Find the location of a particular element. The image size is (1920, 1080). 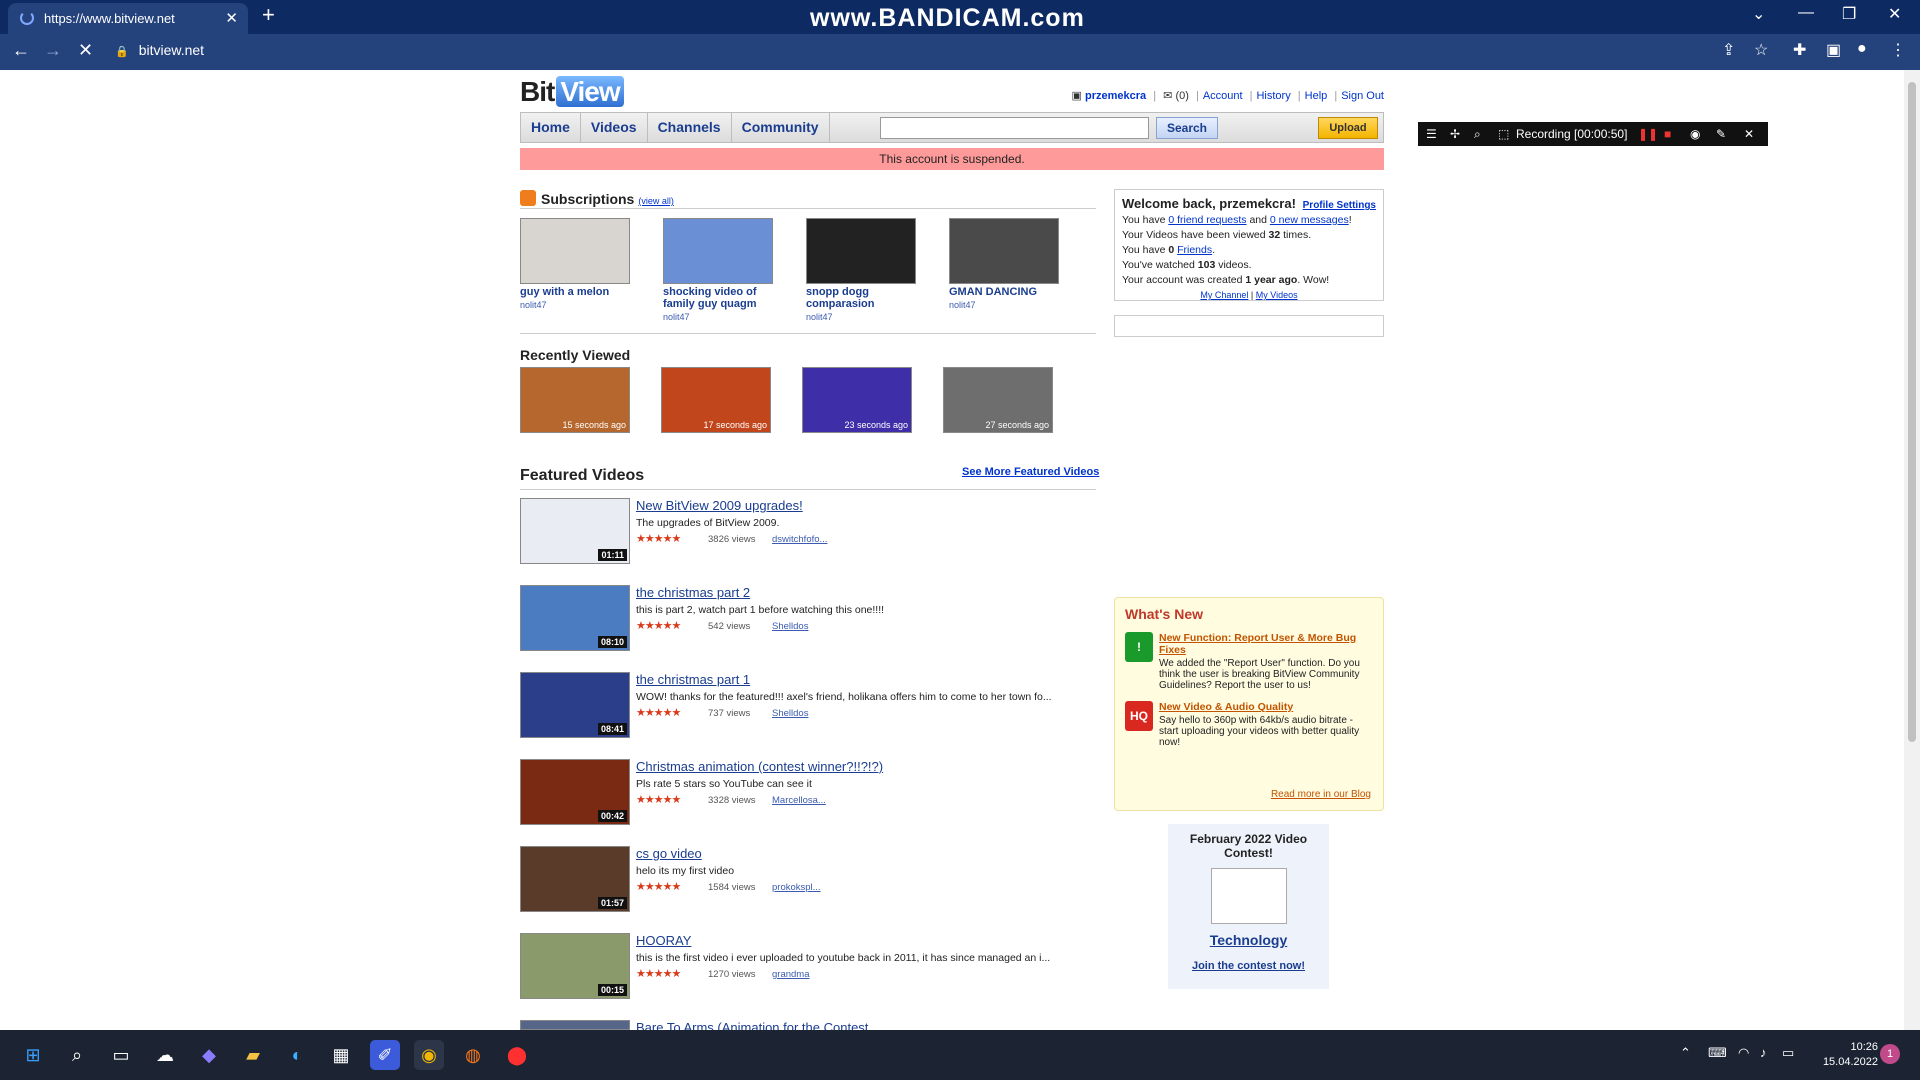

volume-icon: ♪ is located at coordinates (1763, 1052).